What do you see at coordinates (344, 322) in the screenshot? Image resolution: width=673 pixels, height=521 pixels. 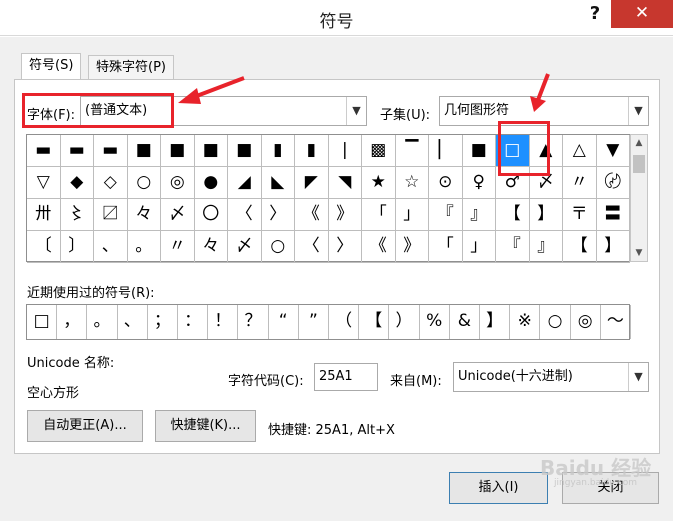 I see `recent-symbol-cell: （` at bounding box center [344, 322].